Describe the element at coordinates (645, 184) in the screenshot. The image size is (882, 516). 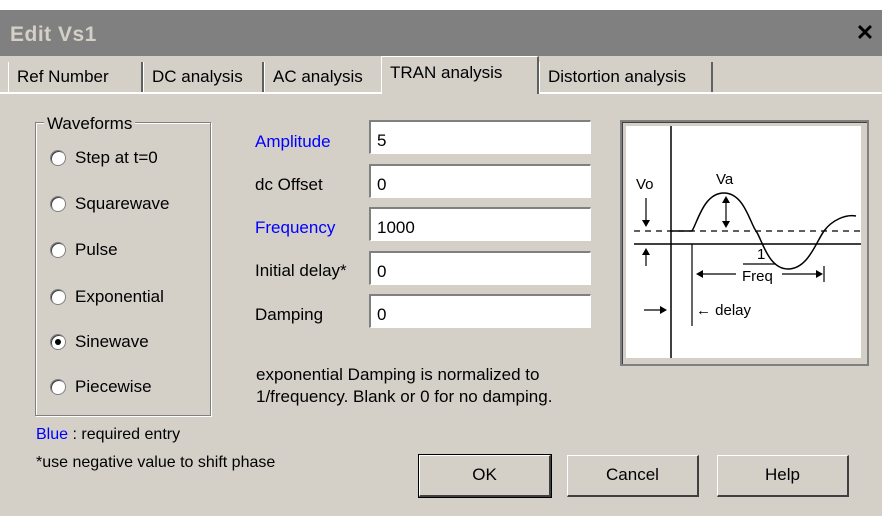
I see `vo-label: Vo` at that location.